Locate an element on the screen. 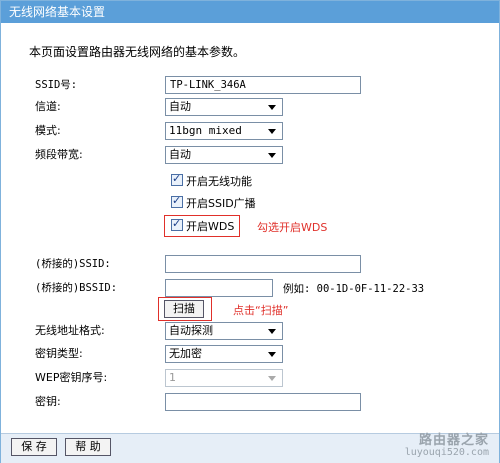  address-format-select: 自动探测 is located at coordinates (224, 331).